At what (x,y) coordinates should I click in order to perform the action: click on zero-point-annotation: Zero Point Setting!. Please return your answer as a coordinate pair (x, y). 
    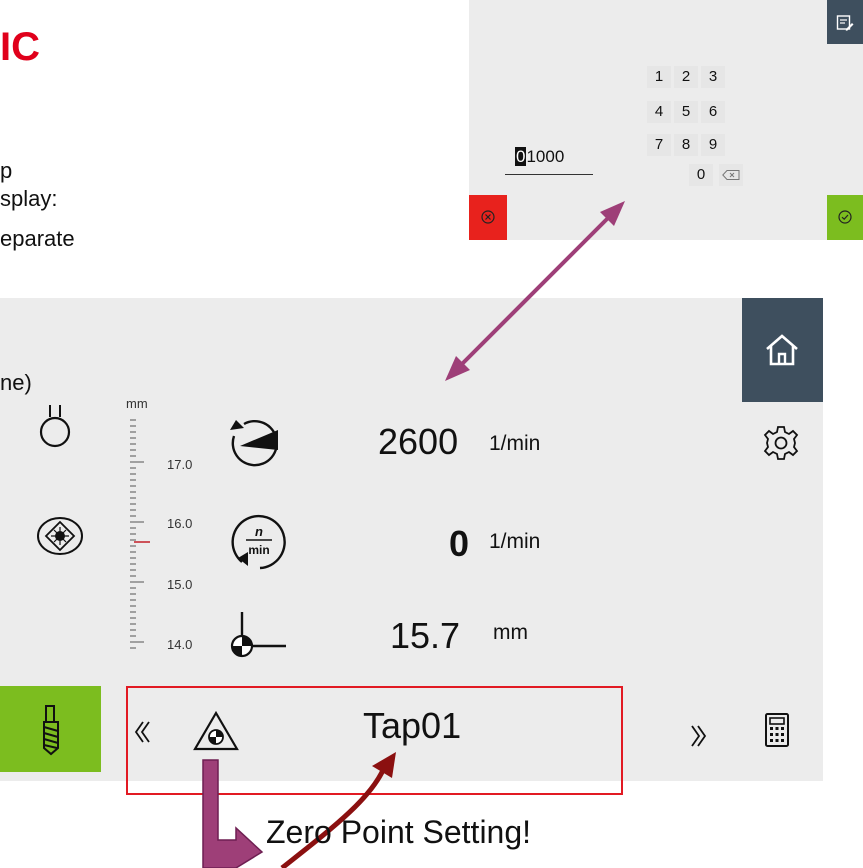
    Looking at the image, I should click on (399, 832).